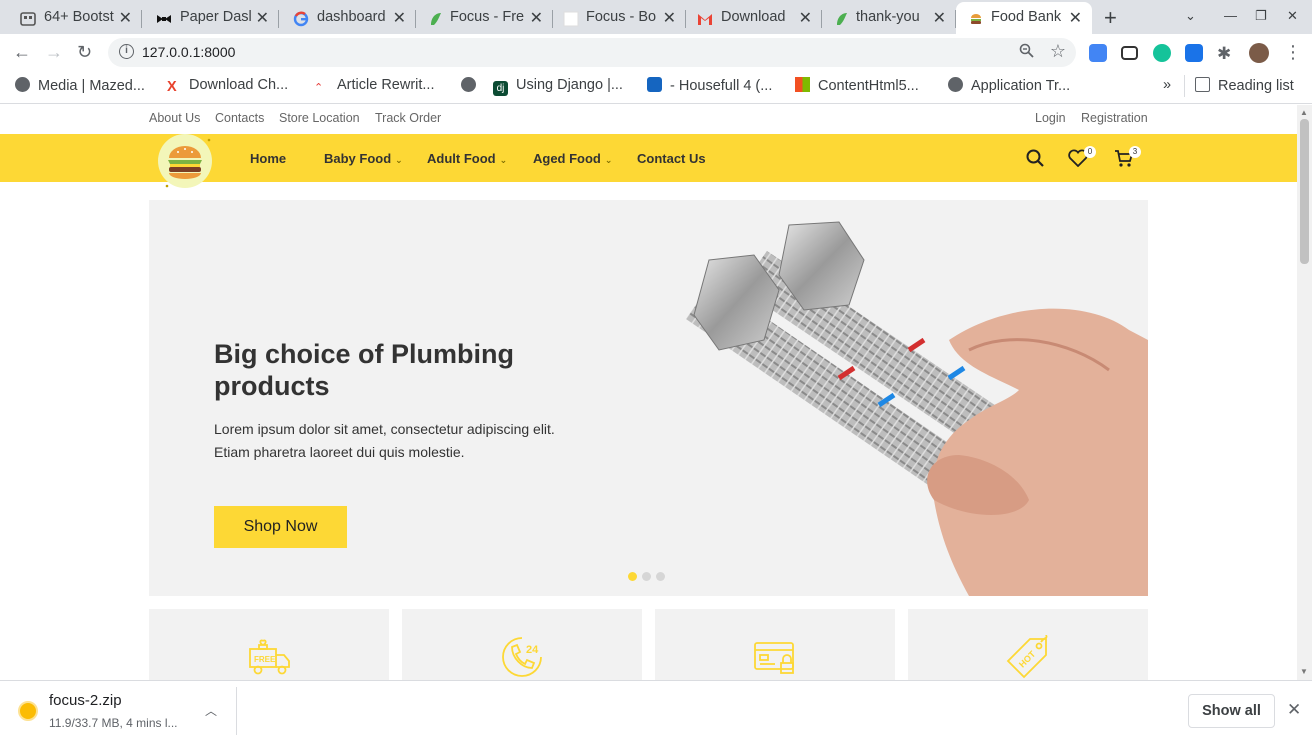 The height and width of the screenshot is (741, 1312). I want to click on topbar-link-registration: Registration, so click(1114, 118).